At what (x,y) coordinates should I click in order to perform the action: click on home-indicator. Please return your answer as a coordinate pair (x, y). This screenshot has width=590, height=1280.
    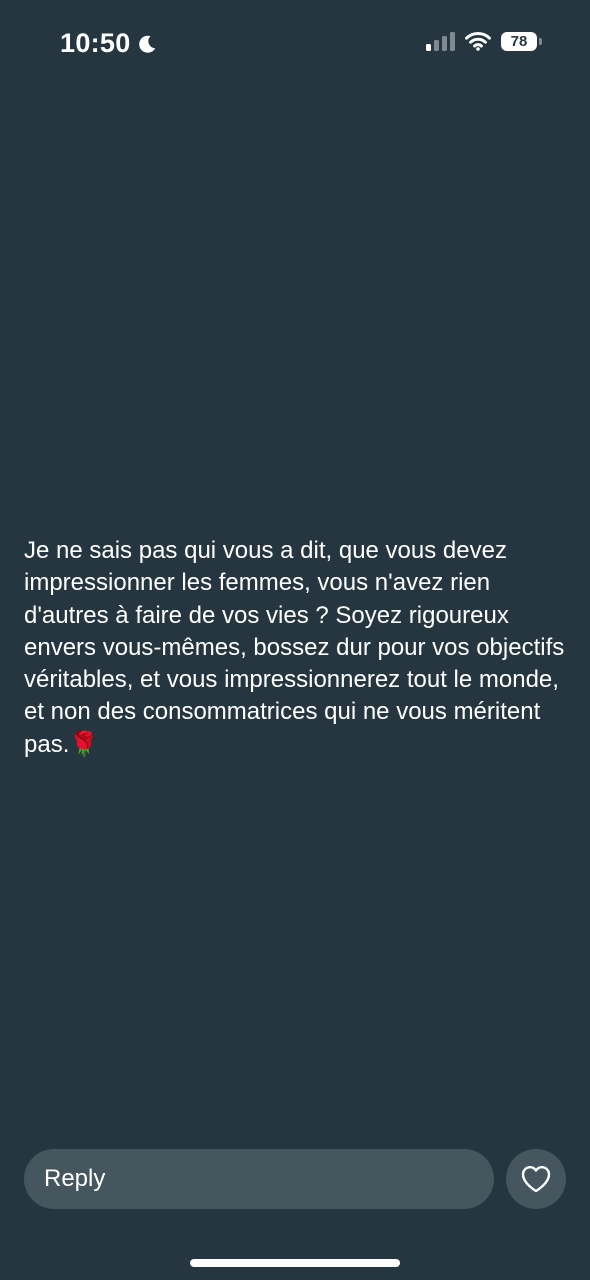
    Looking at the image, I should click on (295, 1263).